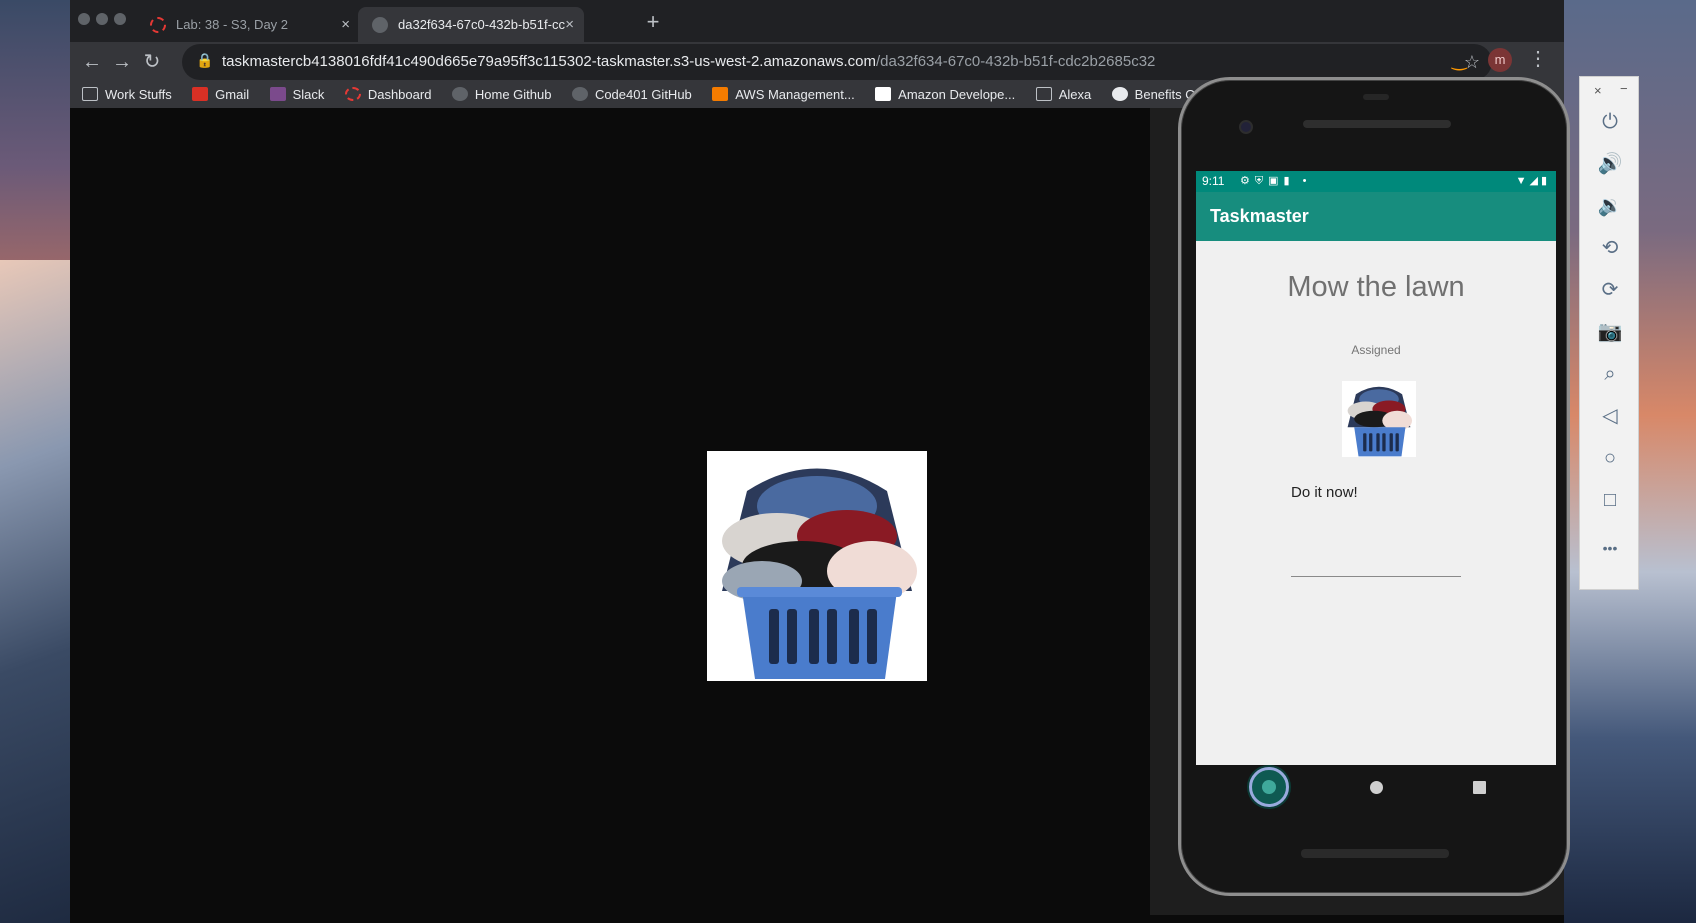 This screenshot has height=923, width=1696. Describe the element at coordinates (1610, 458) in the screenshot. I see `home-icon: ○` at that location.